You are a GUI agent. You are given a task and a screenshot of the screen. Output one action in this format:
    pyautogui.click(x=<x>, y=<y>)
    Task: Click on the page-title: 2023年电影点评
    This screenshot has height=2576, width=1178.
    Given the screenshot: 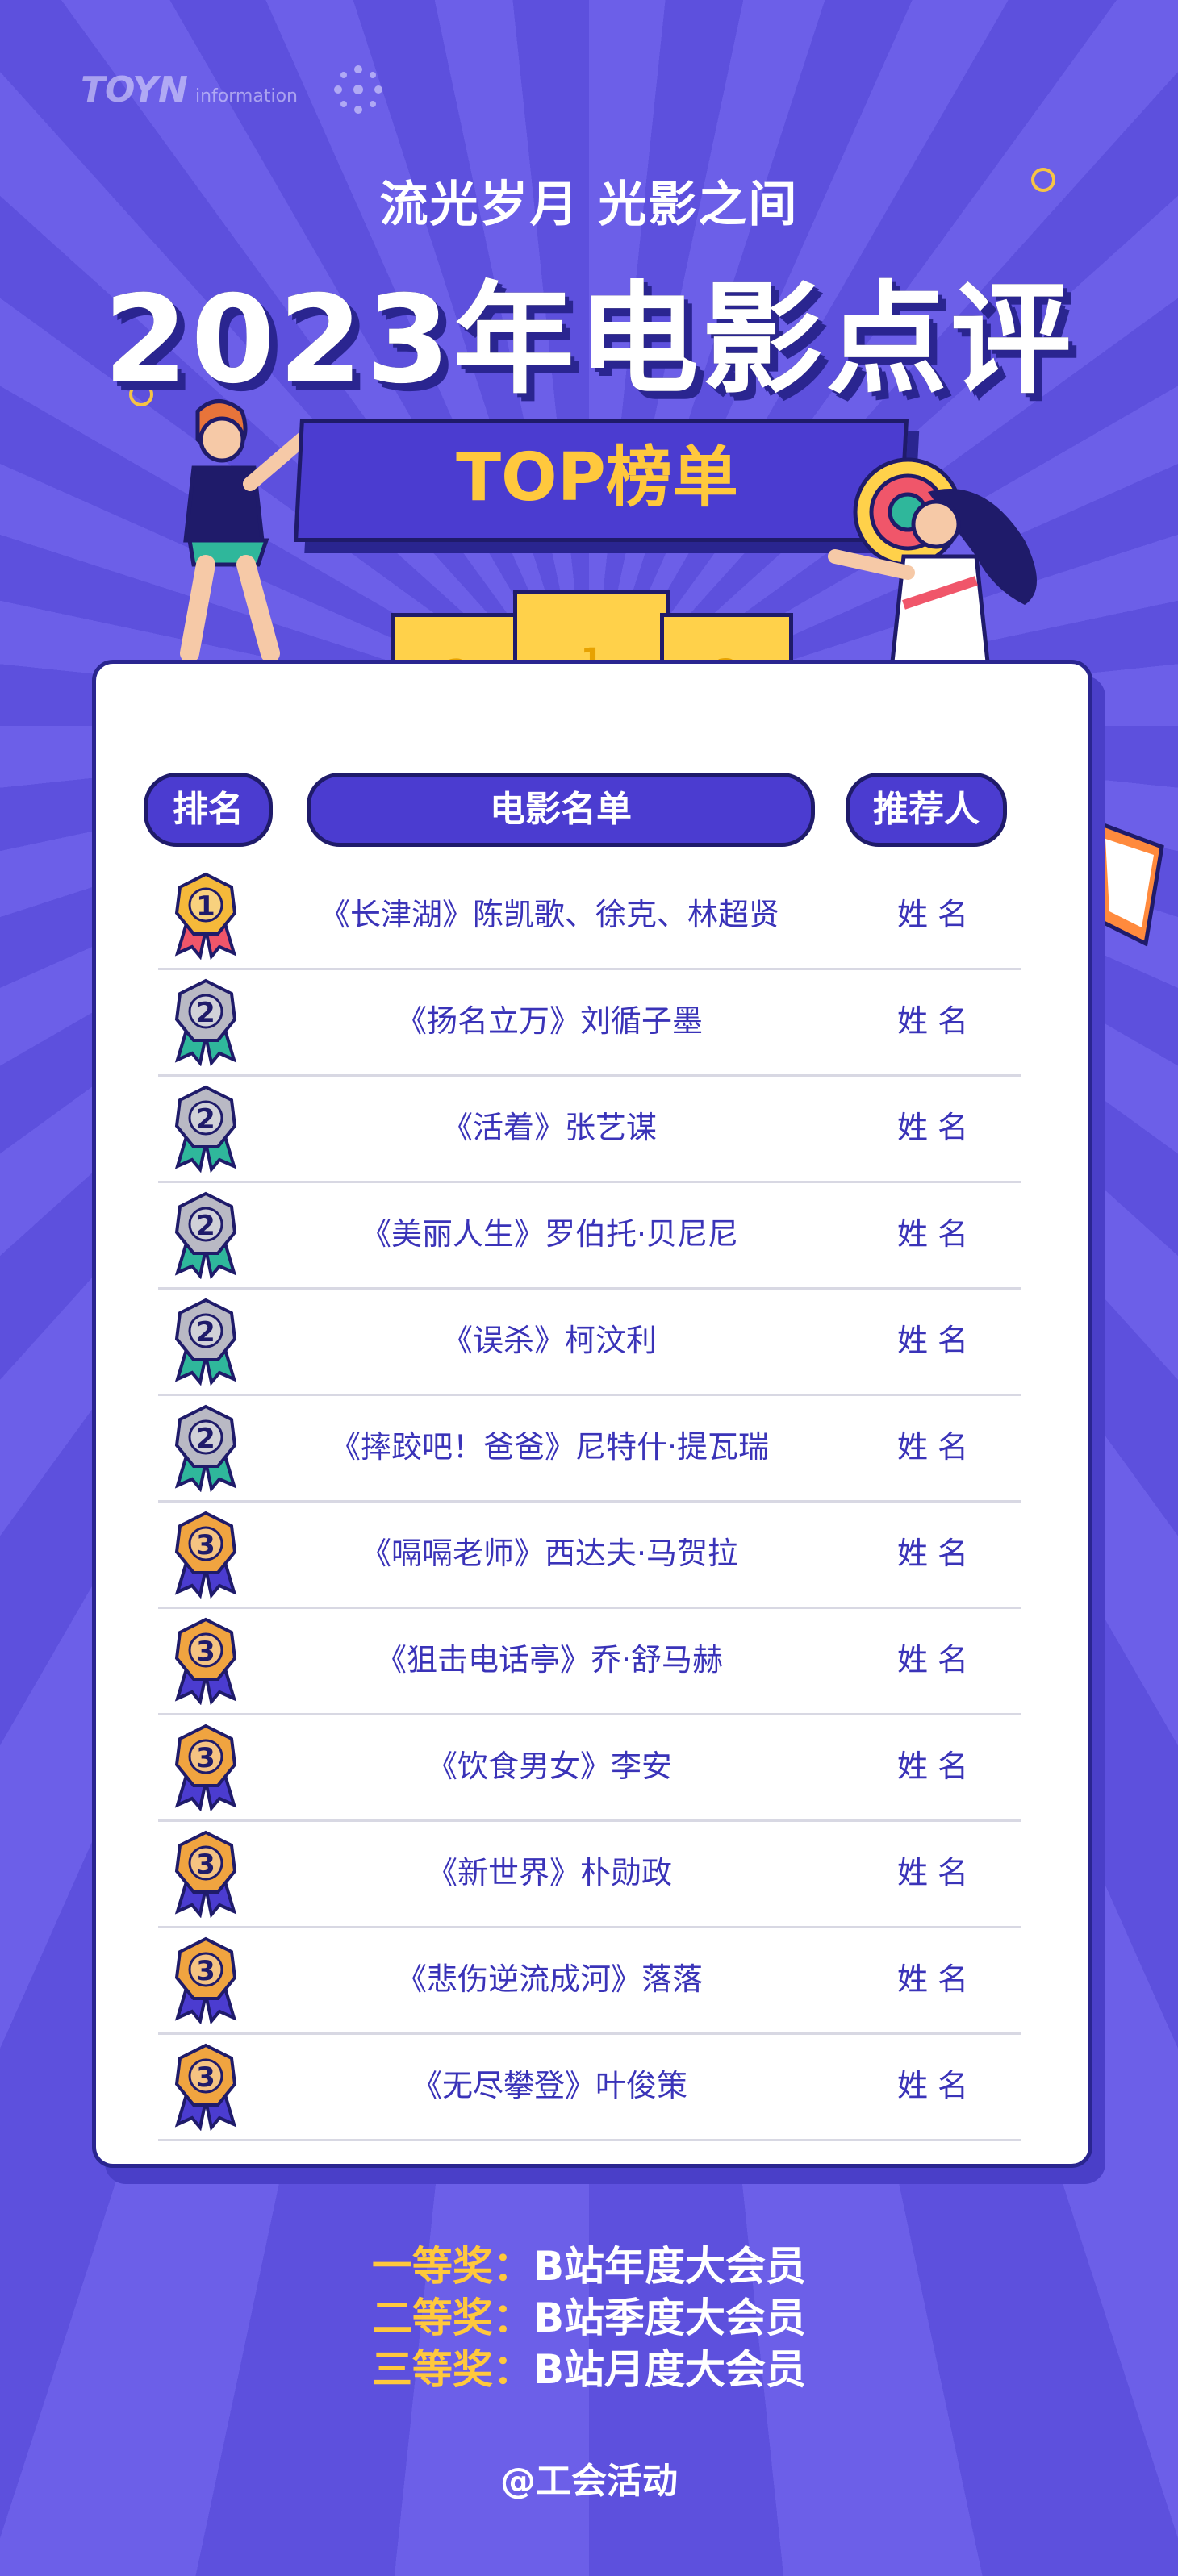 What is the action you would take?
    pyautogui.click(x=589, y=340)
    